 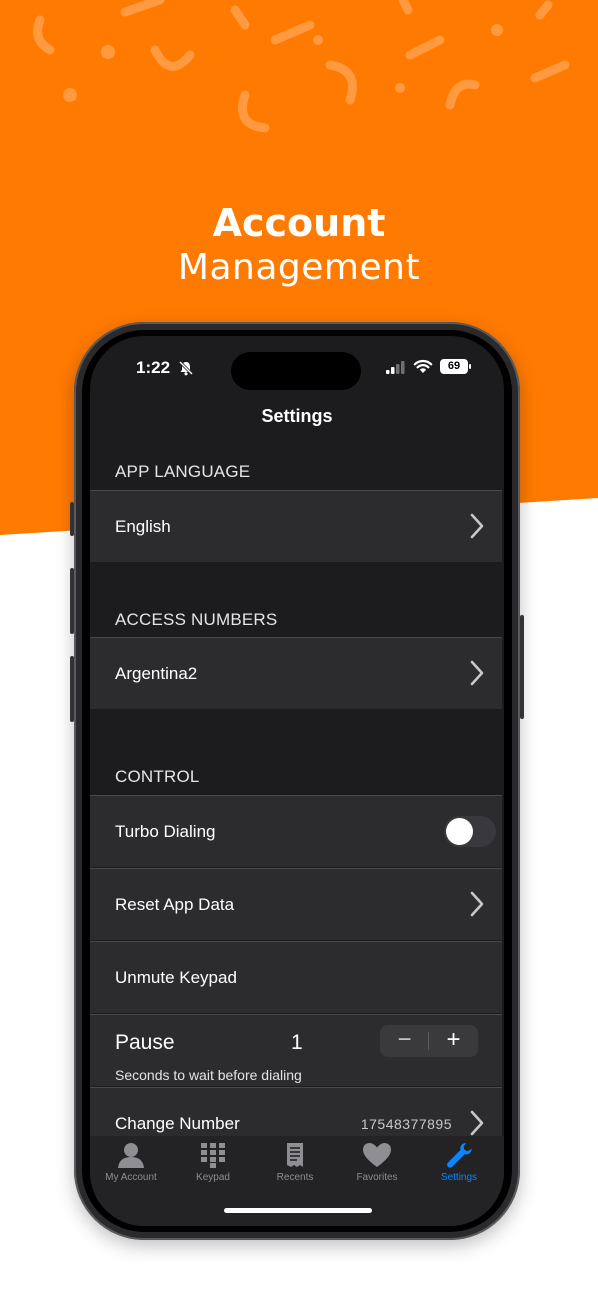 I want to click on row-reset-app-data: Reset App Data, so click(x=296, y=904).